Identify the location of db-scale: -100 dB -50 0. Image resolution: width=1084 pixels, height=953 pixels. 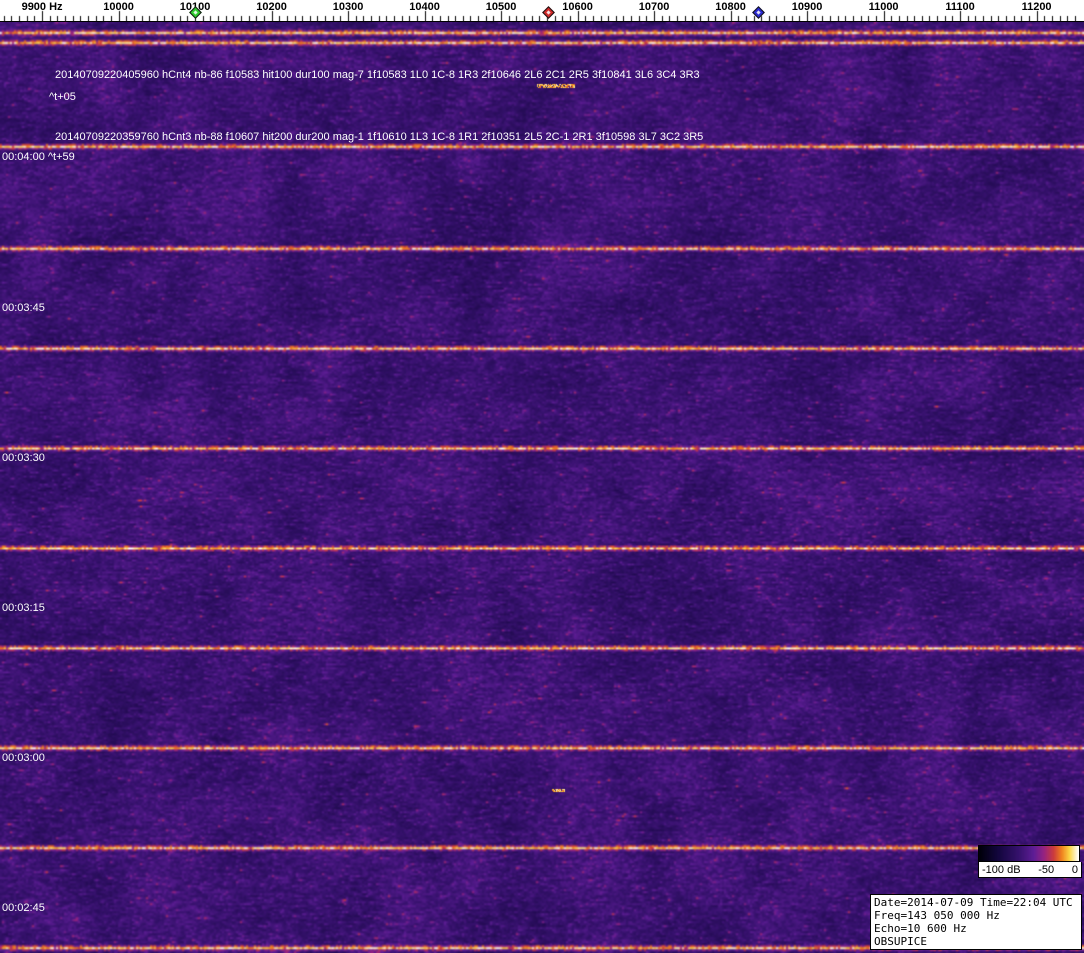
(1030, 861).